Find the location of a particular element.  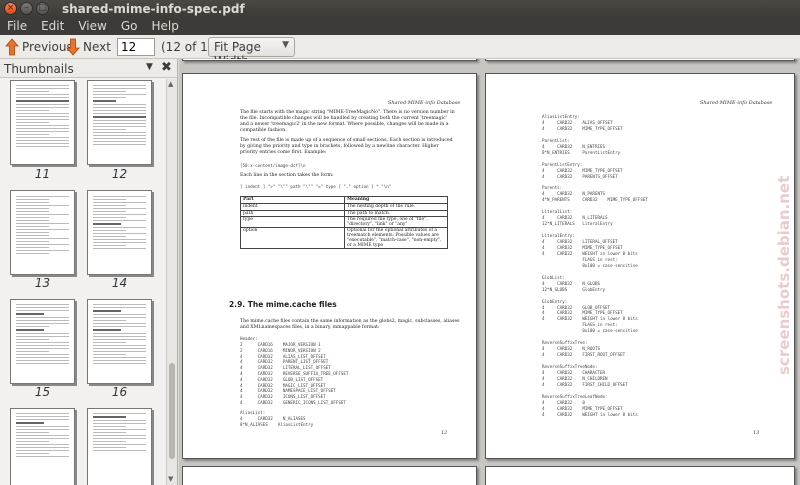

section-title: 2.9. The mime.cache files is located at coordinates (283, 304).